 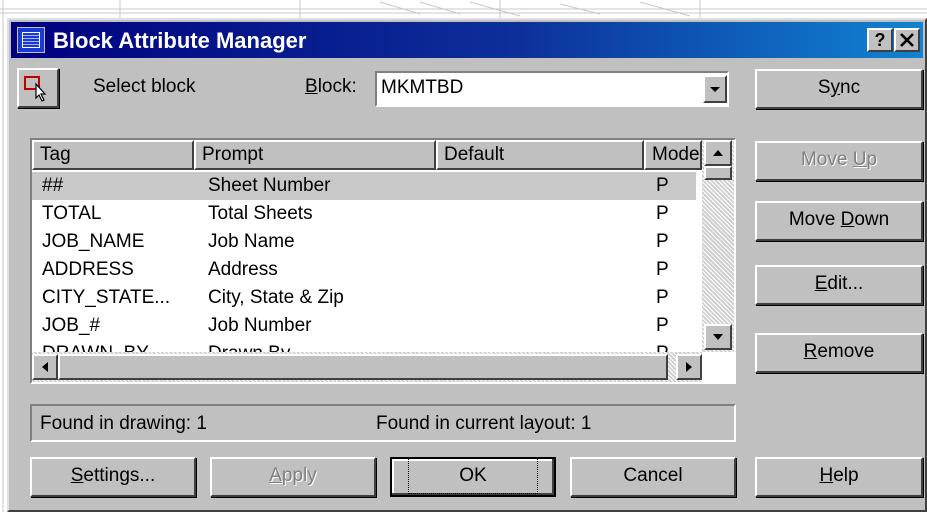 I want to click on cell-prompt: Drawn By, so click(x=323, y=346).